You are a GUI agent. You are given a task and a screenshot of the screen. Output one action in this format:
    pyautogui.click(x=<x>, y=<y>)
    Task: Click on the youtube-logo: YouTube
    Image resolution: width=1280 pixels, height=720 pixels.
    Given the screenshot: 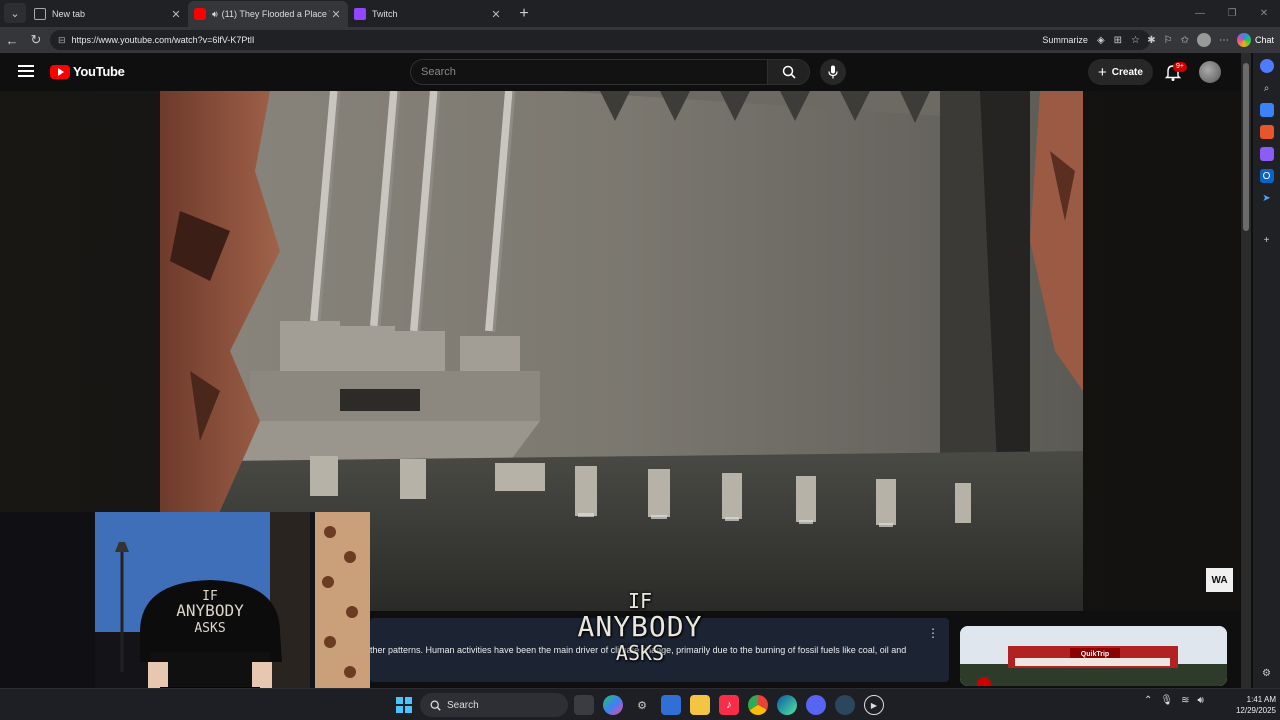 What is the action you would take?
    pyautogui.click(x=87, y=71)
    